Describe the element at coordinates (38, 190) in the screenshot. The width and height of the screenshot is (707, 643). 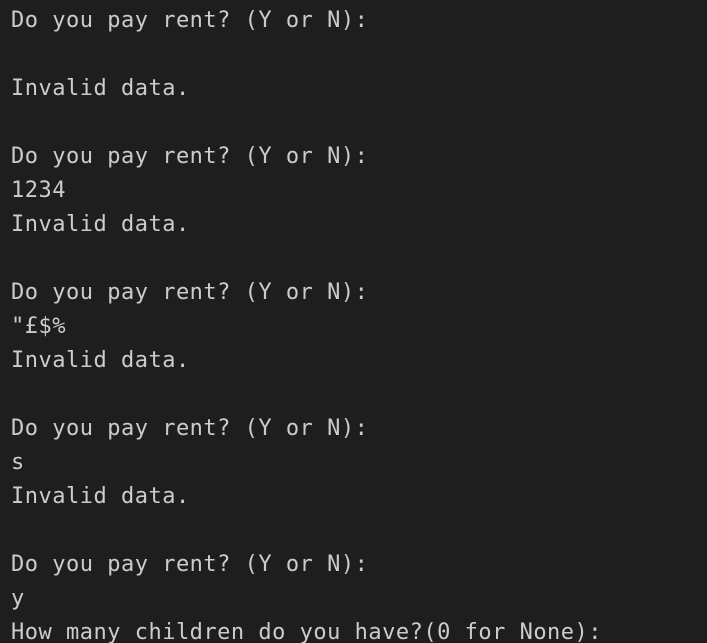
I see `input-line: 1234` at that location.